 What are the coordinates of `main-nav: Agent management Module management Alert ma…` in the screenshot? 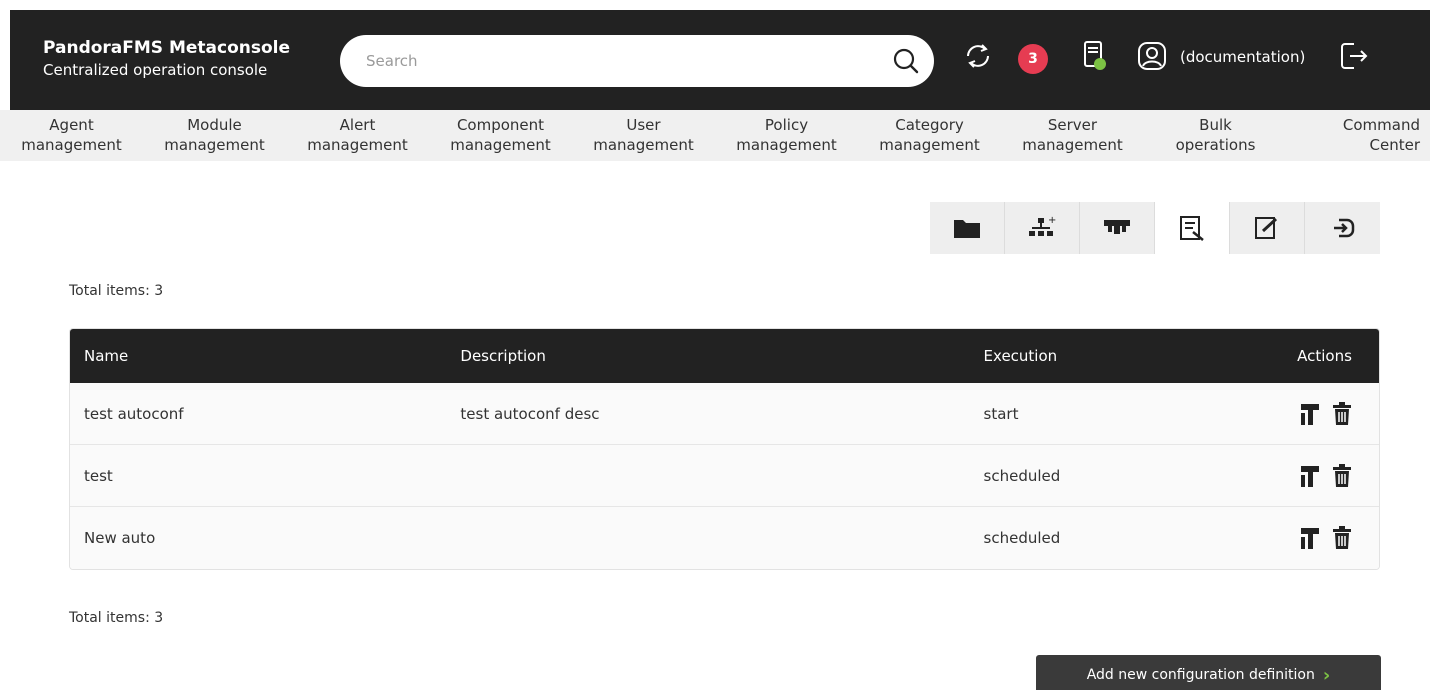 It's located at (715, 135).